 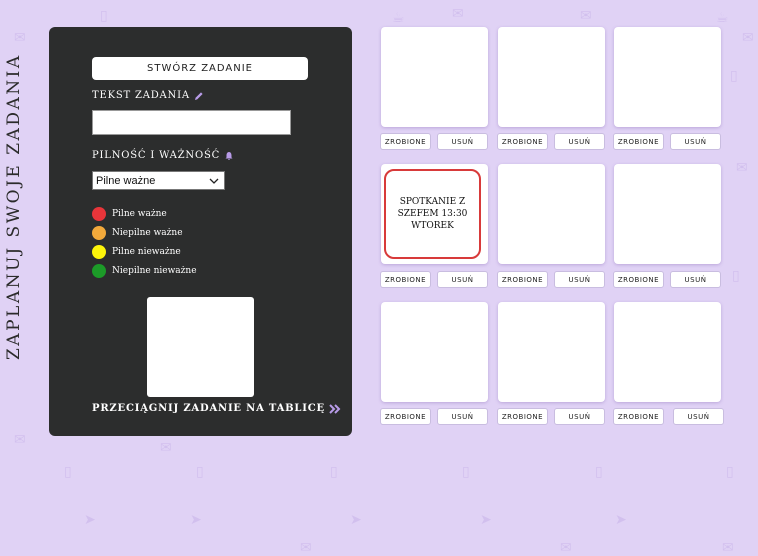 What do you see at coordinates (208, 408) in the screenshot?
I see `drag-instruction-text: PRZECIĄGNIJ ZADANIE NA TABLICĘ` at bounding box center [208, 408].